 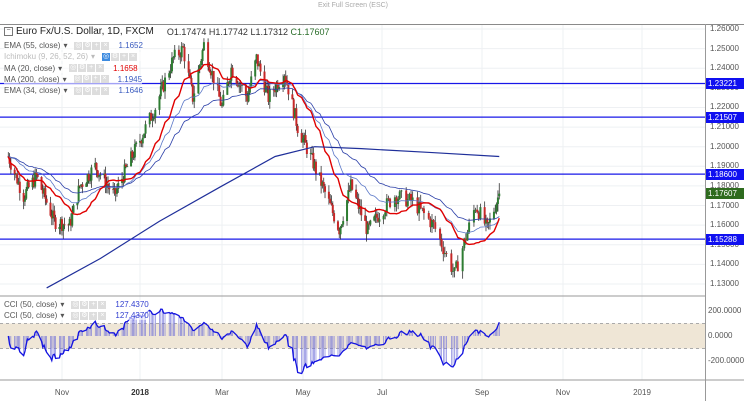 I want to click on indicator-legend: EMA (55, close) ▾ ◎ ⚙ + × 1.1652, so click(x=73, y=45).